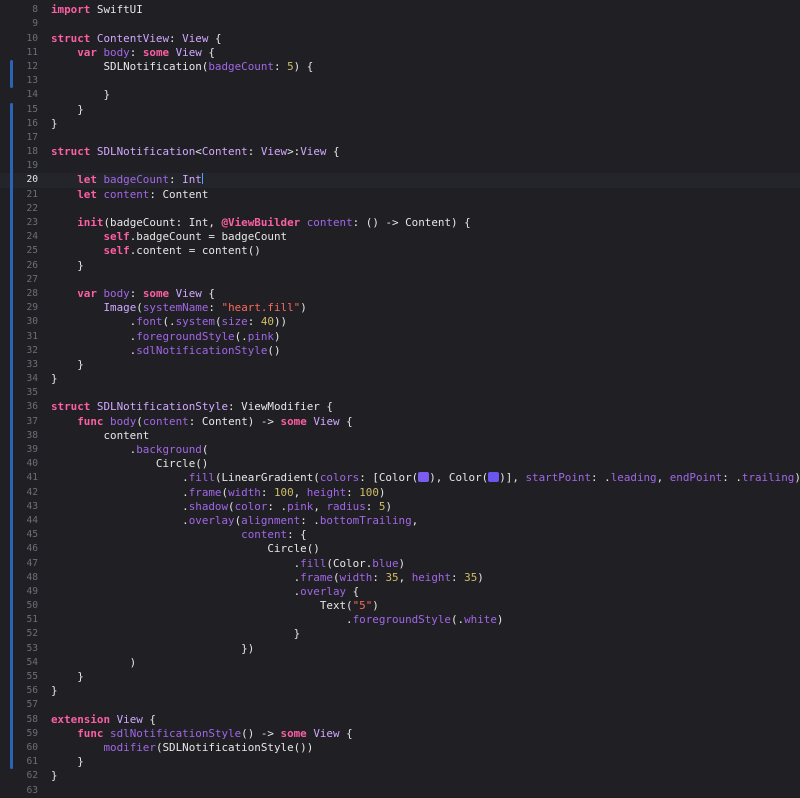  Describe the element at coordinates (400, 350) in the screenshot. I see `code-line: 32 .sdlNotificationStyle()` at that location.